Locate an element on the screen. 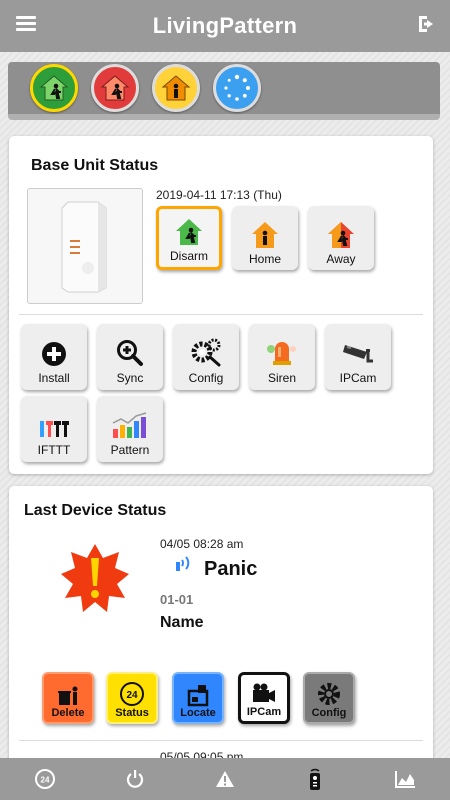 The height and width of the screenshot is (800, 450). away-house-icon is located at coordinates (341, 235).